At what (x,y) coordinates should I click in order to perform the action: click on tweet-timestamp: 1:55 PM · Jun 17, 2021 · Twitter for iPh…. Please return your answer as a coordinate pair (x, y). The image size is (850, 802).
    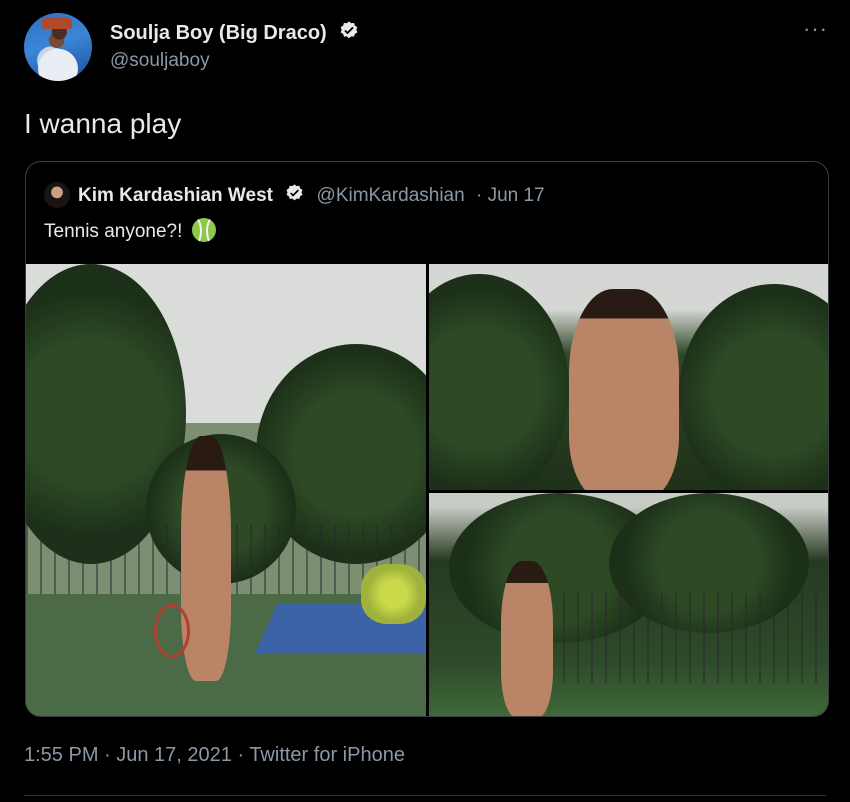
    Looking at the image, I should click on (214, 755).